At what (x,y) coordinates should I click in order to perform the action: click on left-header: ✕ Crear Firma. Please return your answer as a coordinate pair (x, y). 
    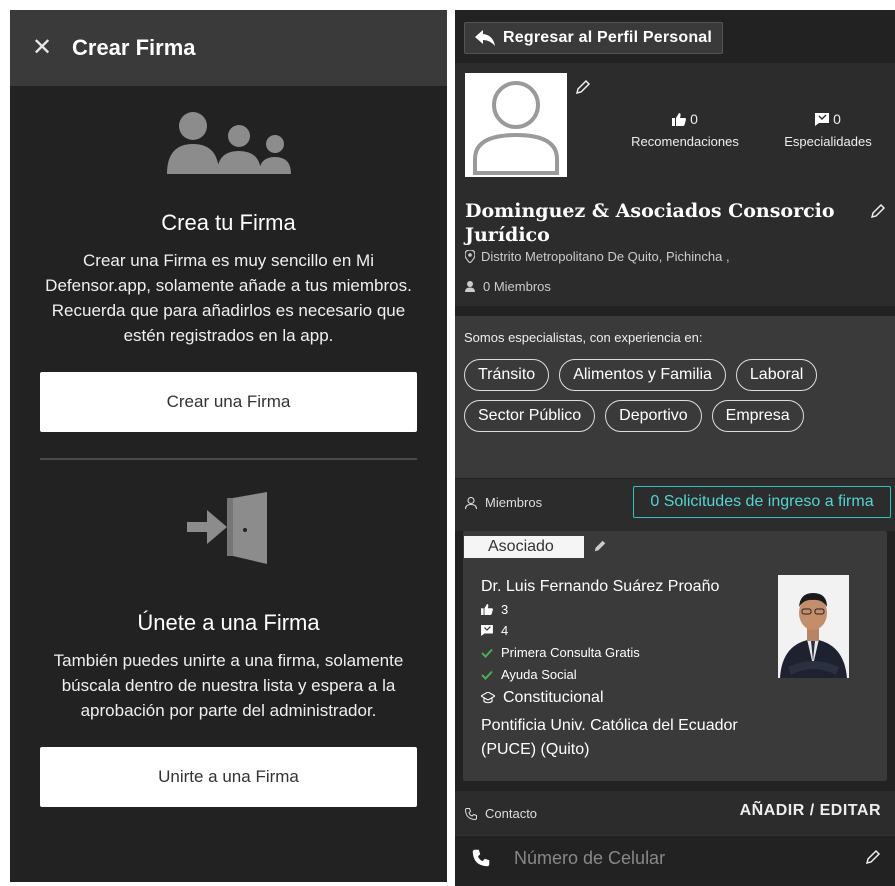
    Looking at the image, I should click on (228, 48).